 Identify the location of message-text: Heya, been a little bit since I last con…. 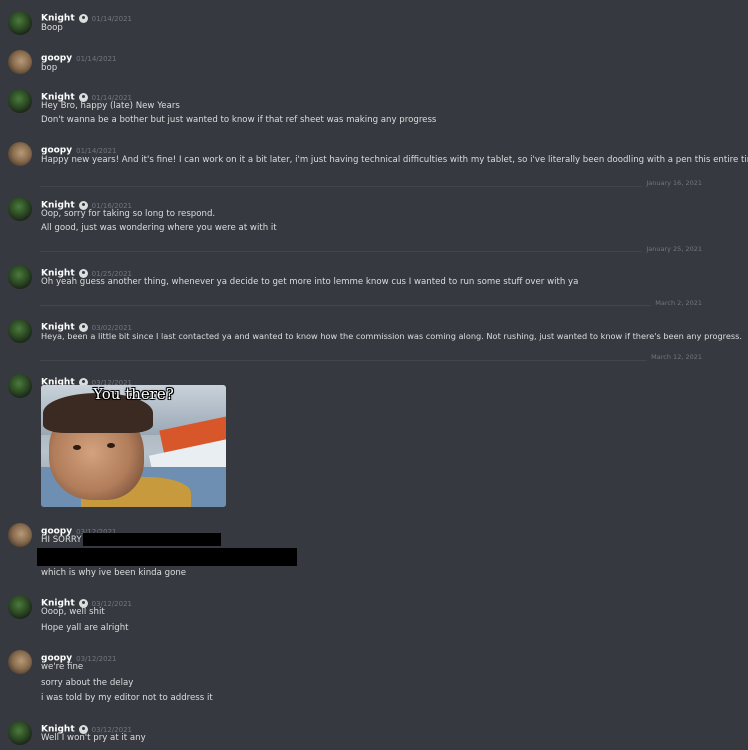
(392, 336).